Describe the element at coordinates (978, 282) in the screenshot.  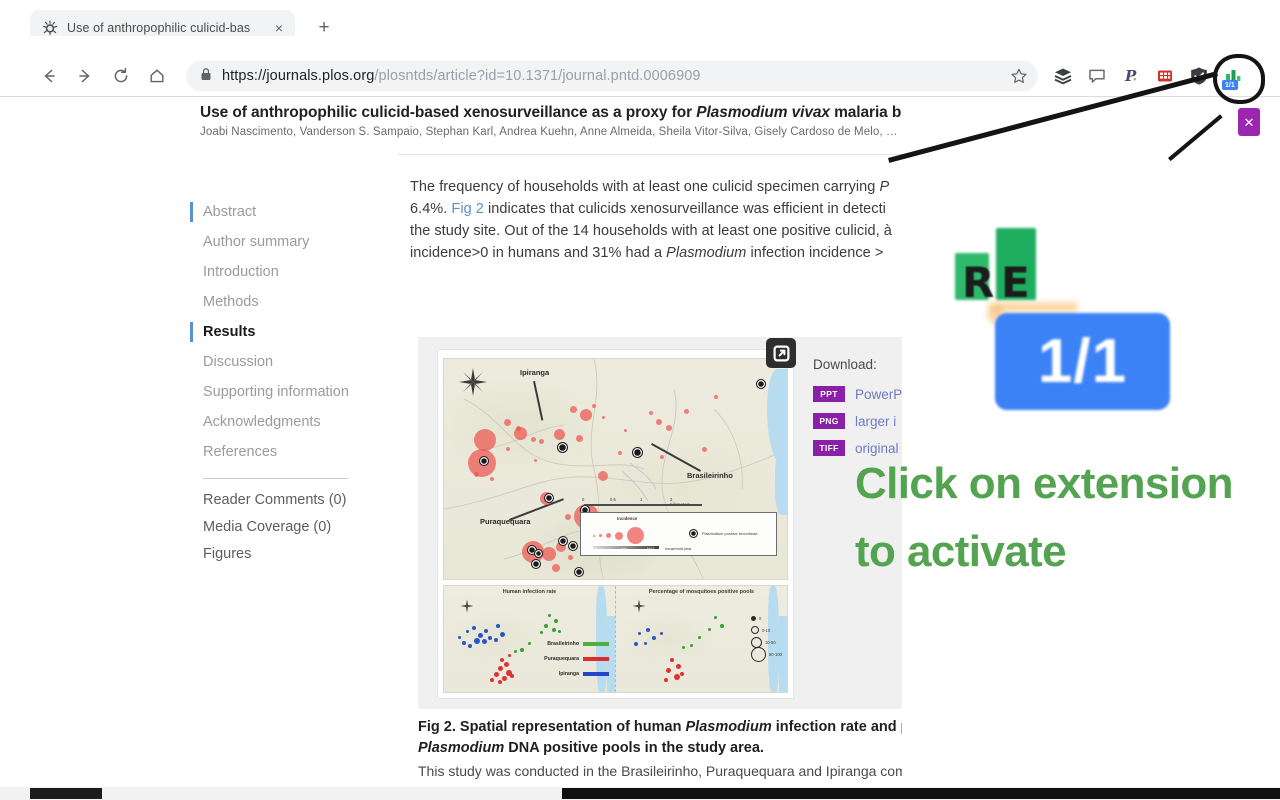
I see `ghost-letter-r: R` at that location.